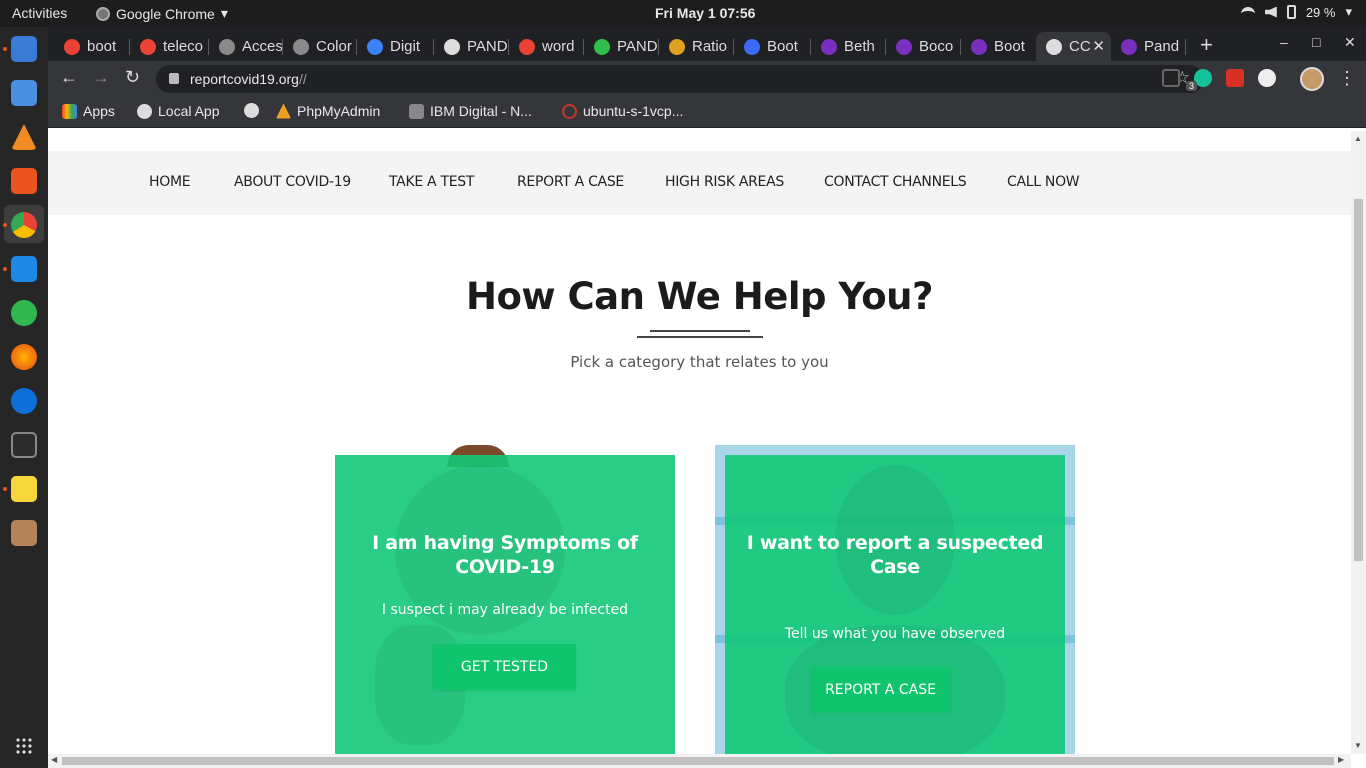  What do you see at coordinates (1348, 11) in the screenshot?
I see `chevron-down-icon: ▾` at bounding box center [1348, 11].